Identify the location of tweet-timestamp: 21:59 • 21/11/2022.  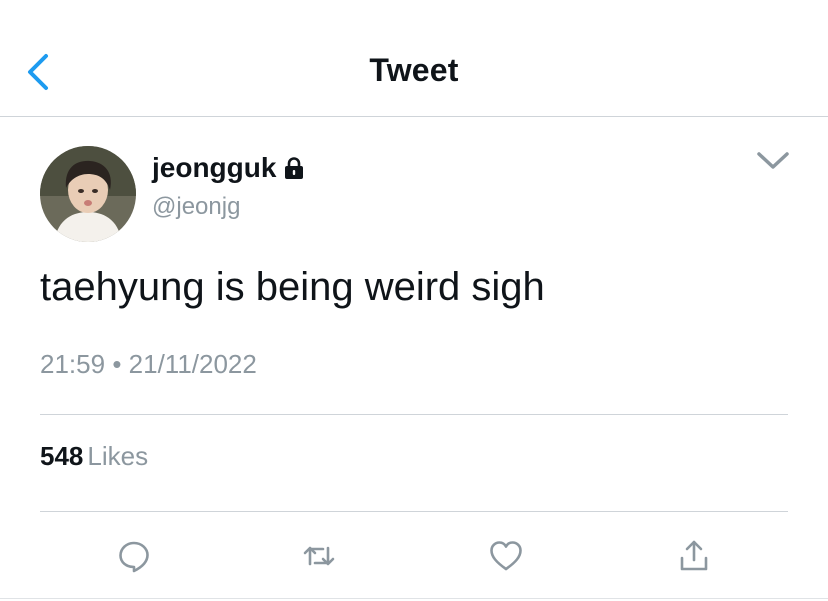
(148, 364).